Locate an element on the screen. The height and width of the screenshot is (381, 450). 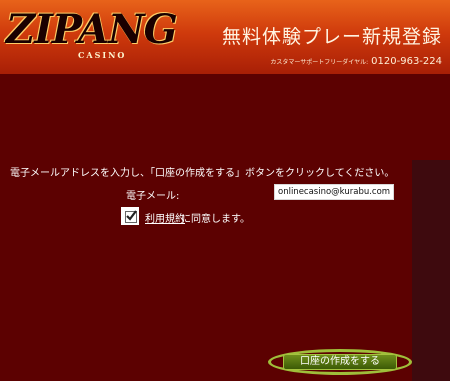
email-label: 電子メール: is located at coordinates (153, 196).